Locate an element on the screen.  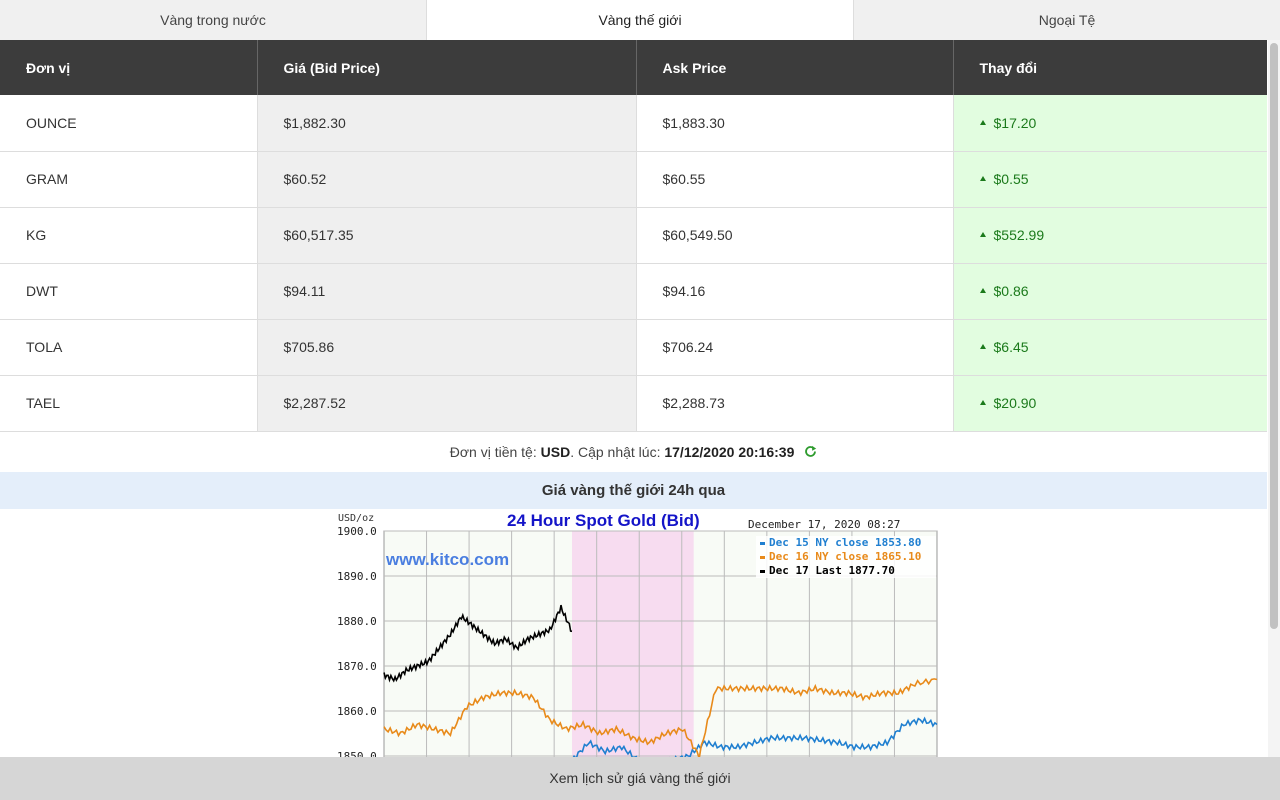
cell-ask-price: $1,883.30 is located at coordinates (795, 123).